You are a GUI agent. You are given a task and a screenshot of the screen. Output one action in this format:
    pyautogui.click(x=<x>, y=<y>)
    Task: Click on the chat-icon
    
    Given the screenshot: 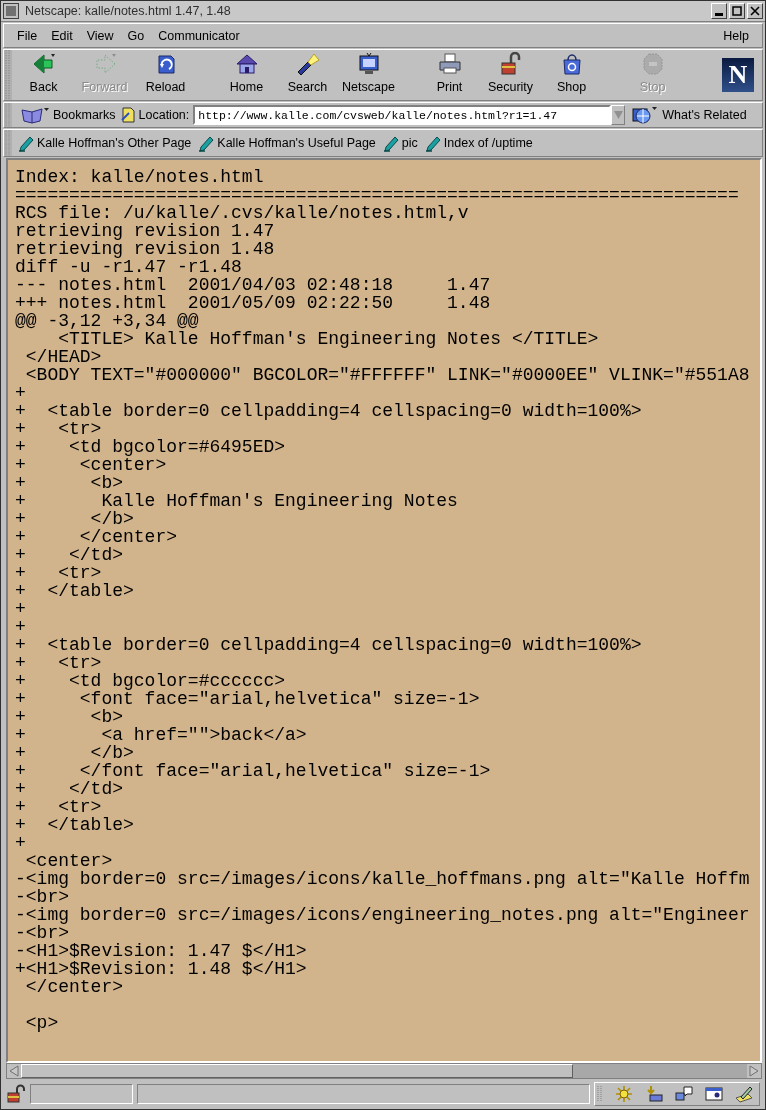 What is the action you would take?
    pyautogui.click(x=684, y=1094)
    